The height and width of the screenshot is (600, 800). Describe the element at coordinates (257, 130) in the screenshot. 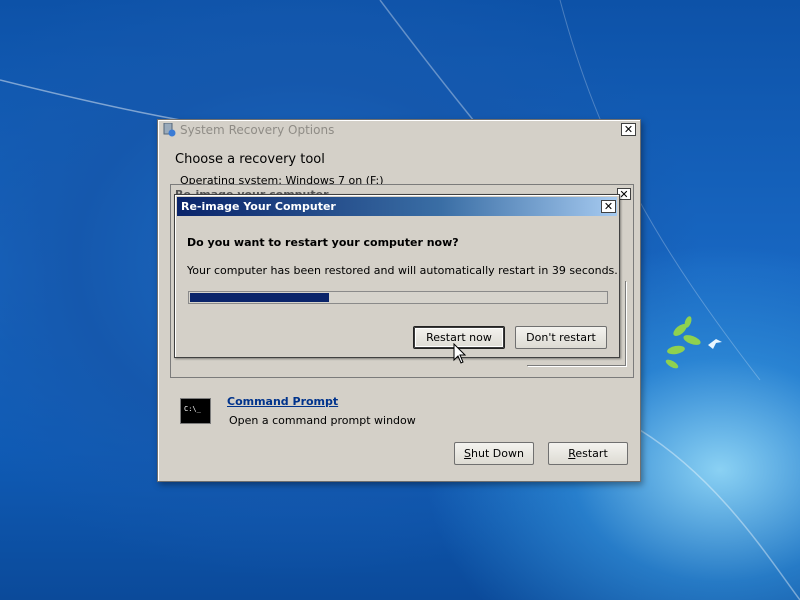

I see `window-title: System Recovery Options` at that location.